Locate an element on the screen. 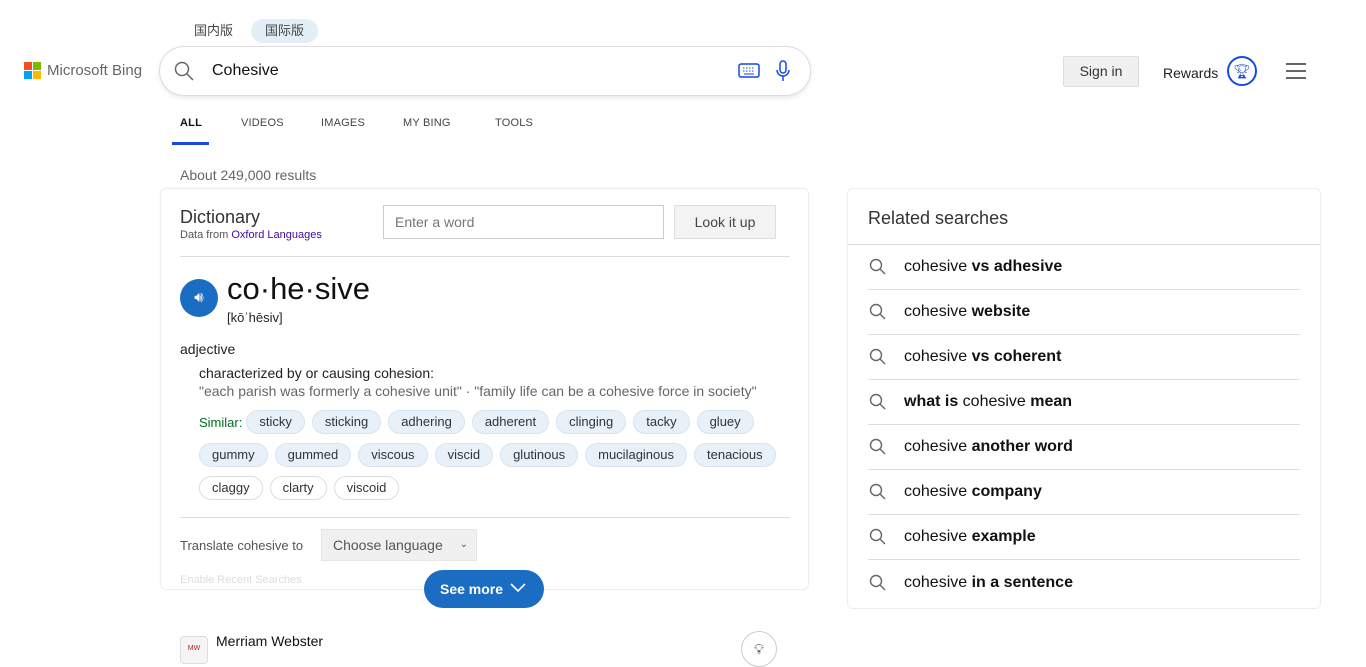 This screenshot has width=1366, height=667. related-search-part: website is located at coordinates (1001, 311).